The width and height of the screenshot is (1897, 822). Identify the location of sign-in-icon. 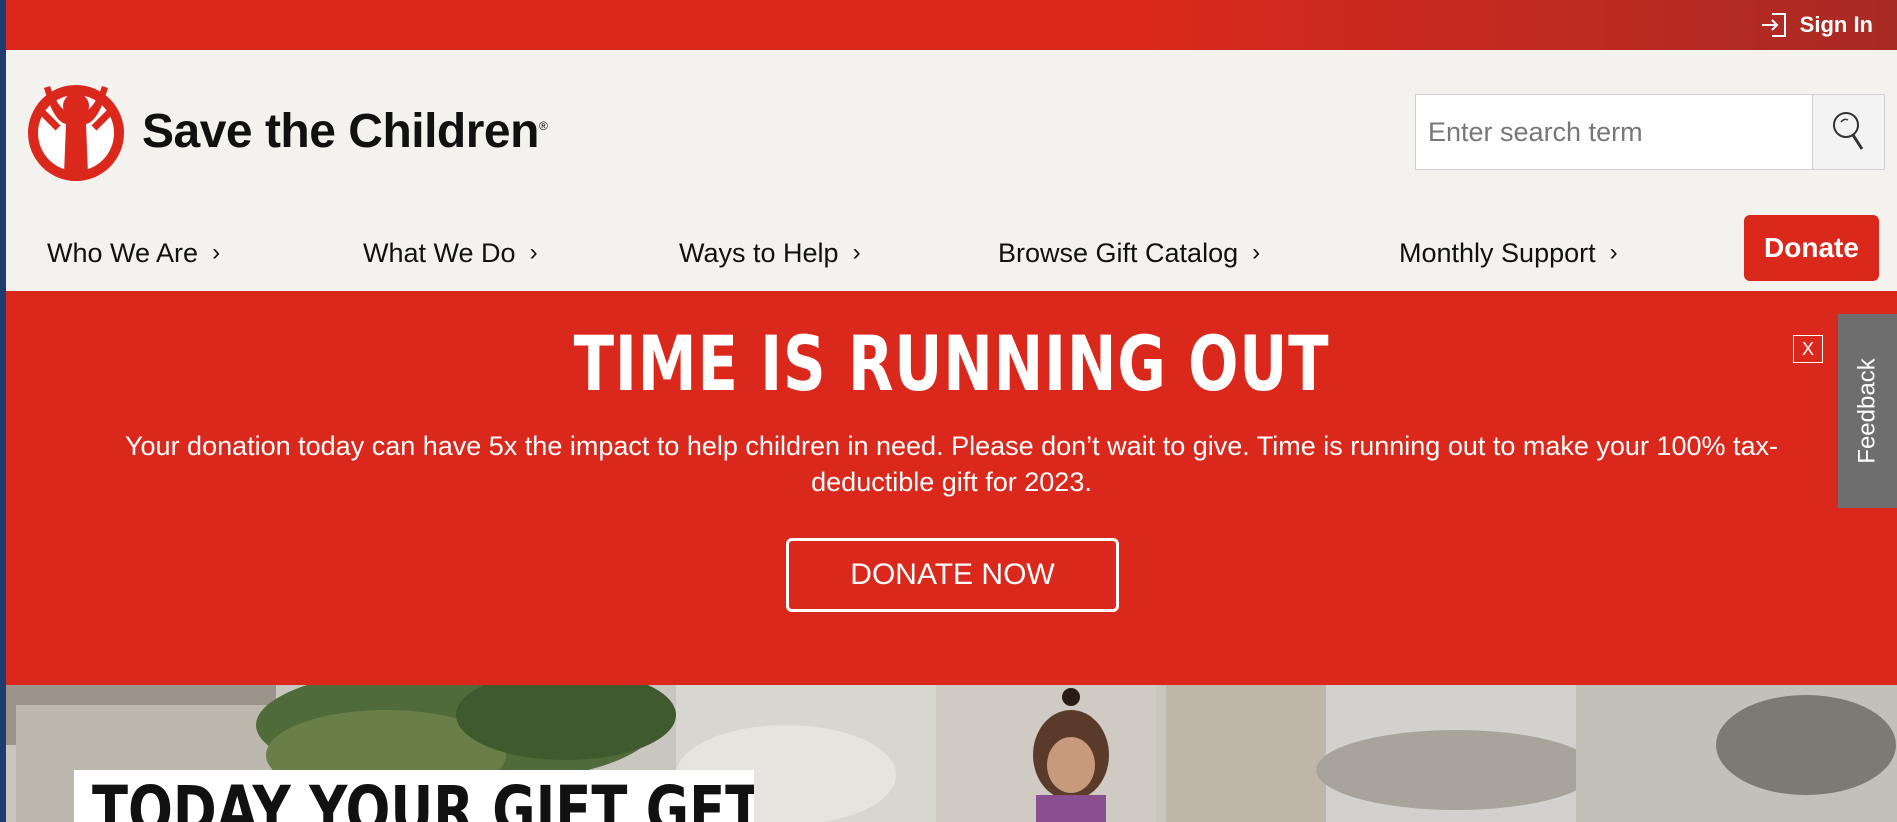
(1773, 25).